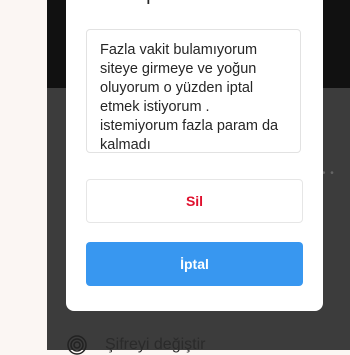 This screenshot has height=355, width=350. I want to click on fingerprint-icon, so click(77, 345).